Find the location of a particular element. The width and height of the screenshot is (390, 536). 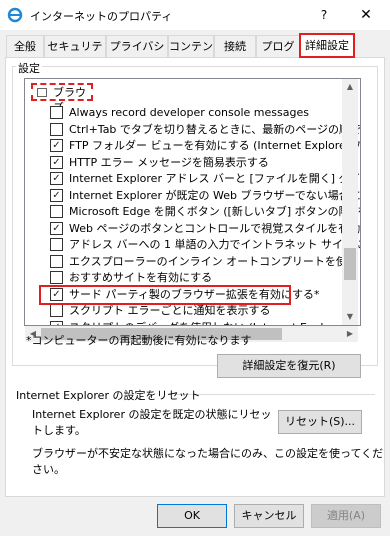

setting-label: エクスプローラーのインライン オートコンプリートを使用してダイアログを実行 is located at coordinates (214, 261).